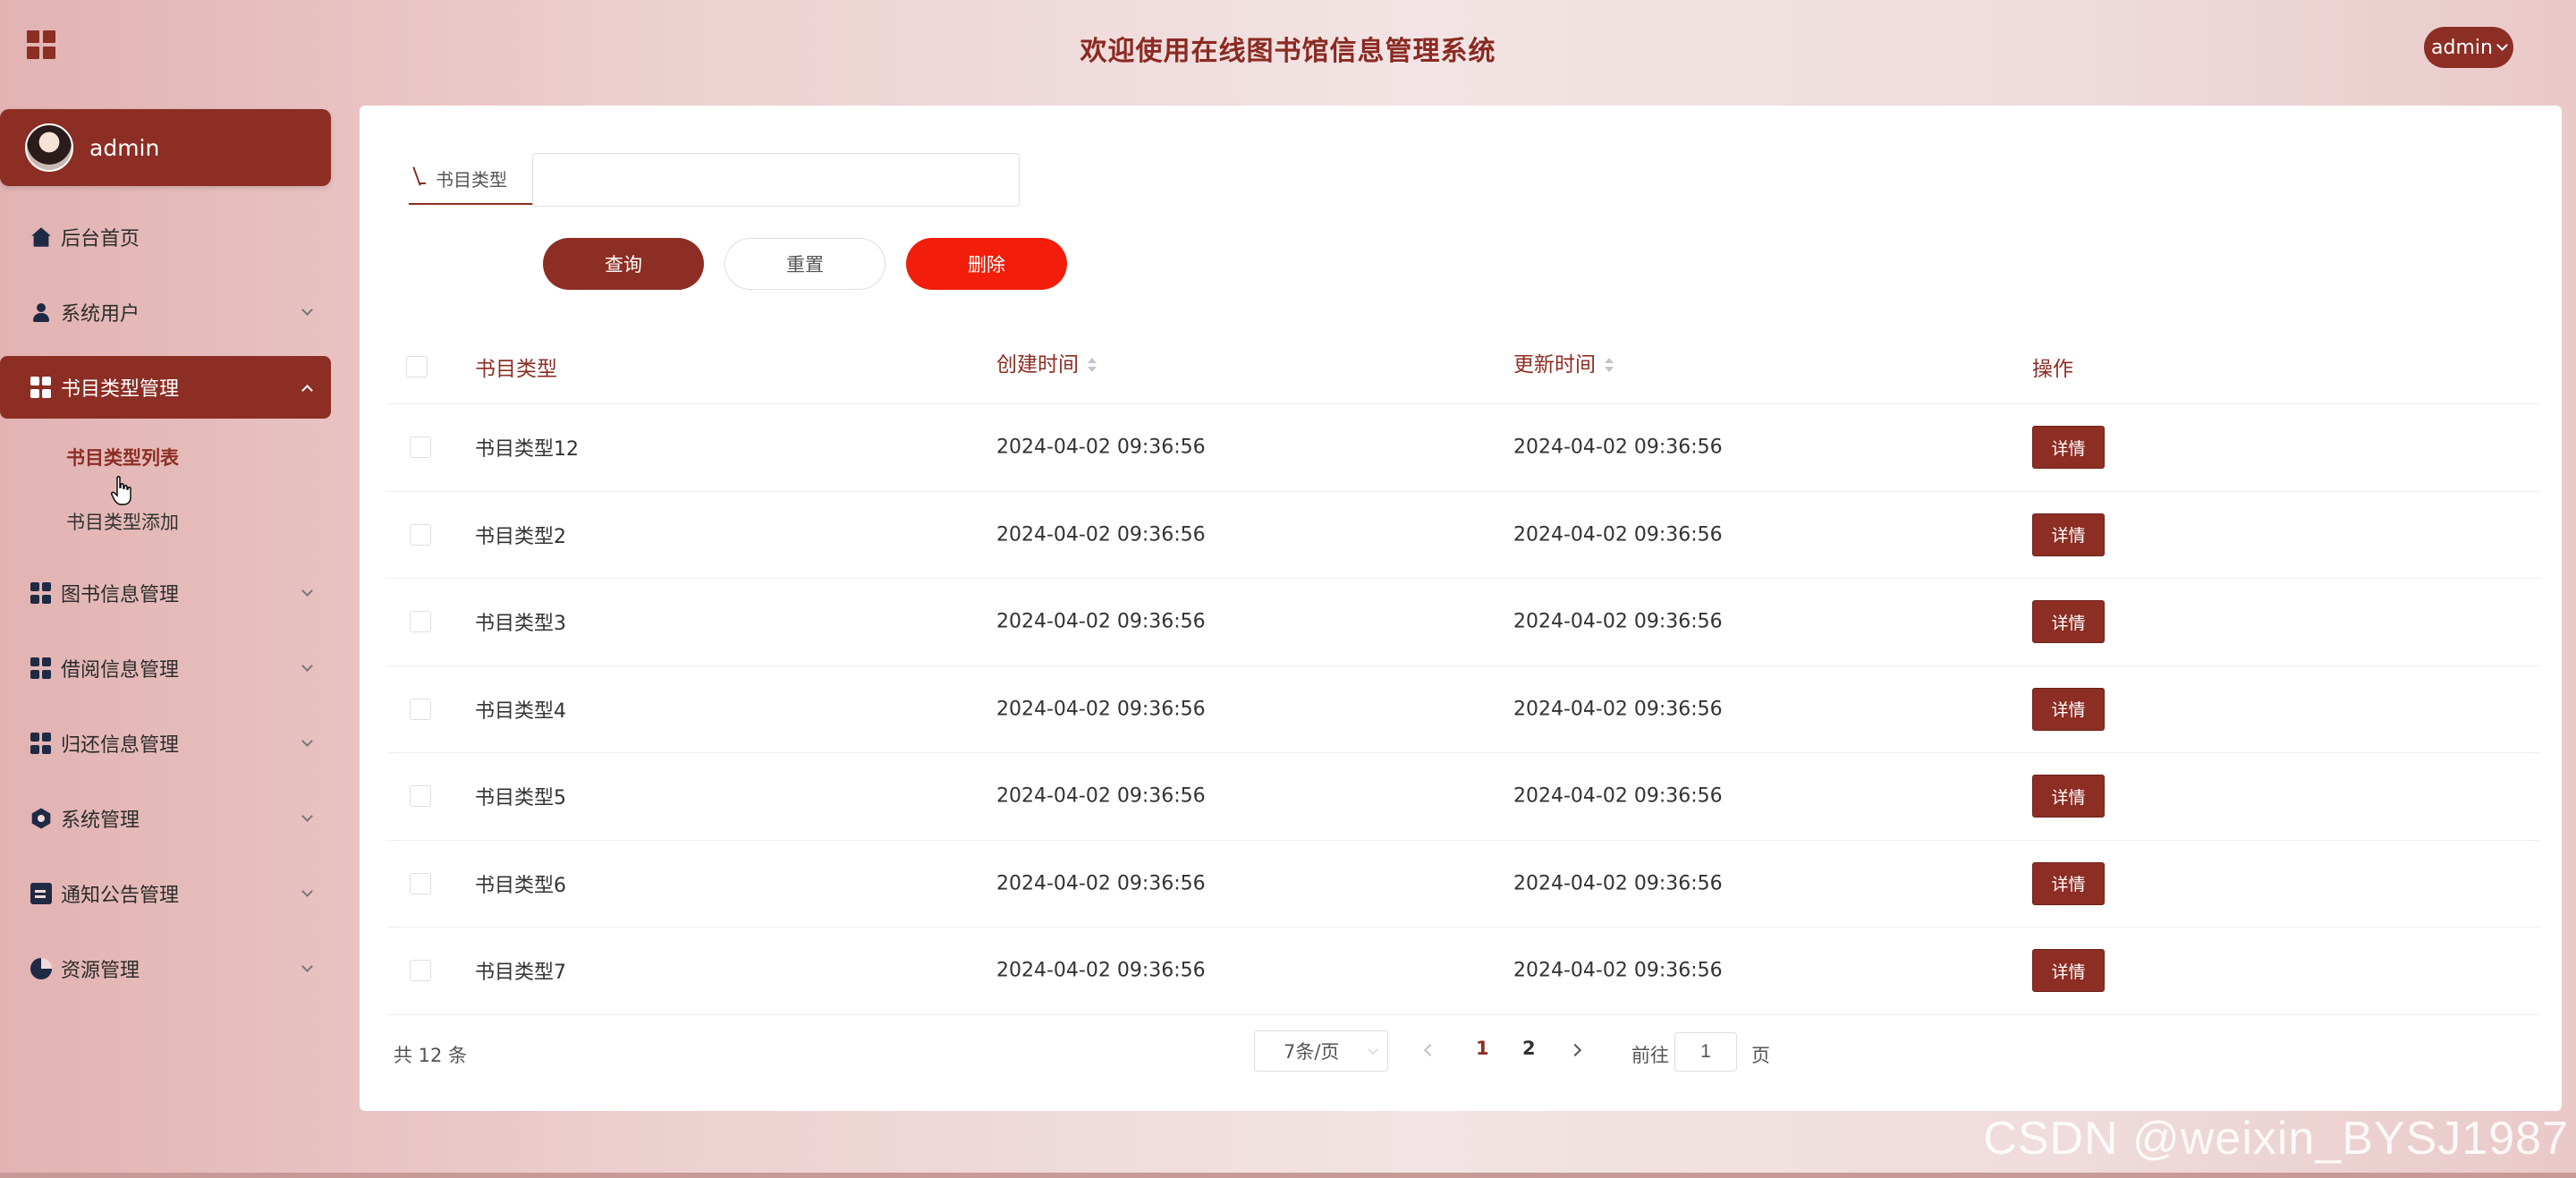  What do you see at coordinates (1429, 1050) in the screenshot?
I see `prev-page-icon` at bounding box center [1429, 1050].